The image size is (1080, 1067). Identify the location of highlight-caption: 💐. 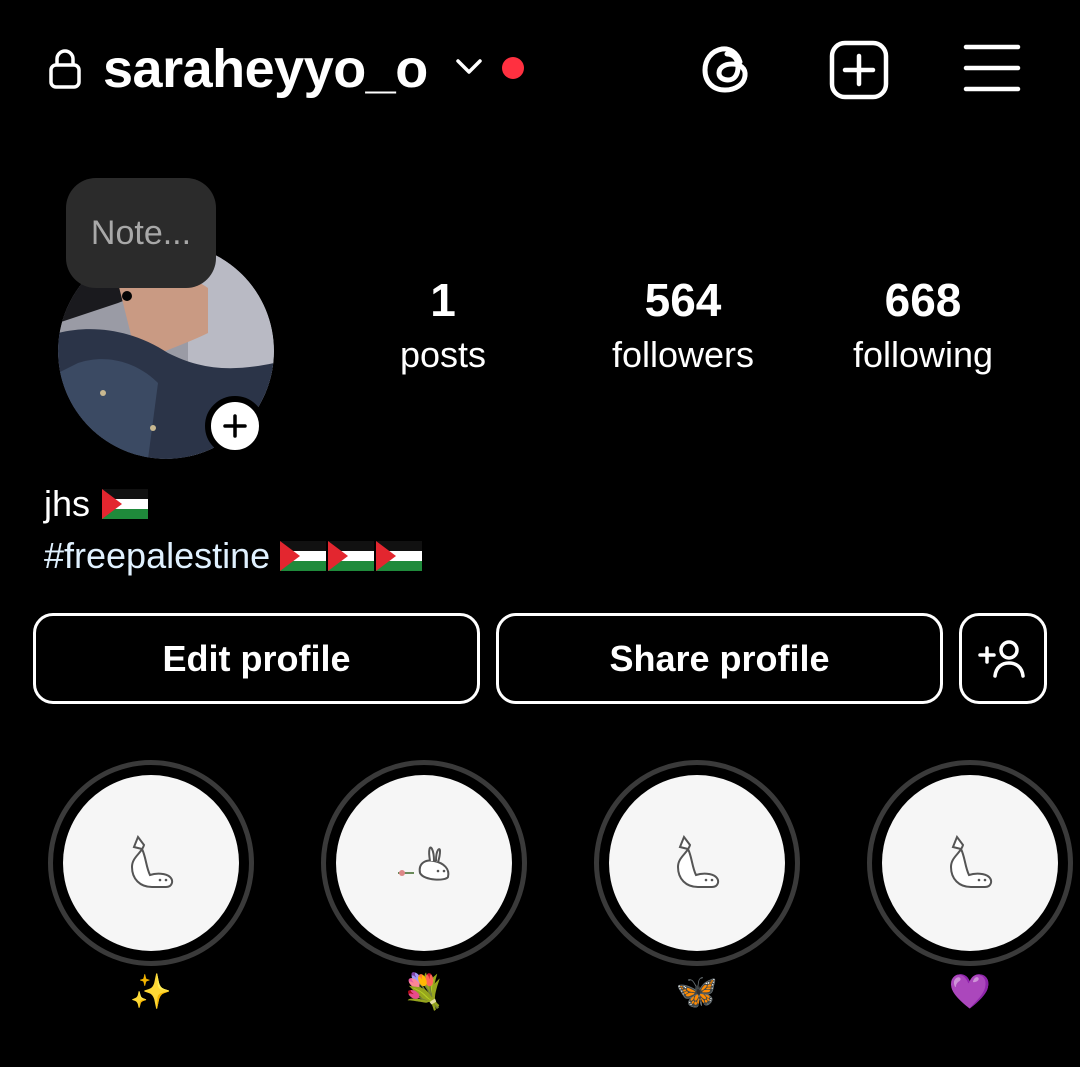
(424, 992).